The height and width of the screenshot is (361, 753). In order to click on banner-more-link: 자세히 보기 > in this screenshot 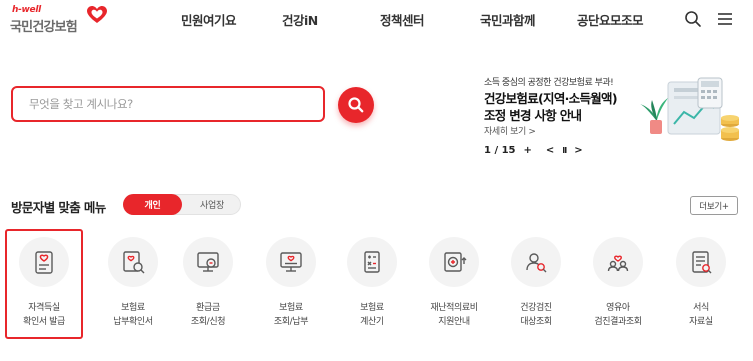, I will do `click(510, 130)`.